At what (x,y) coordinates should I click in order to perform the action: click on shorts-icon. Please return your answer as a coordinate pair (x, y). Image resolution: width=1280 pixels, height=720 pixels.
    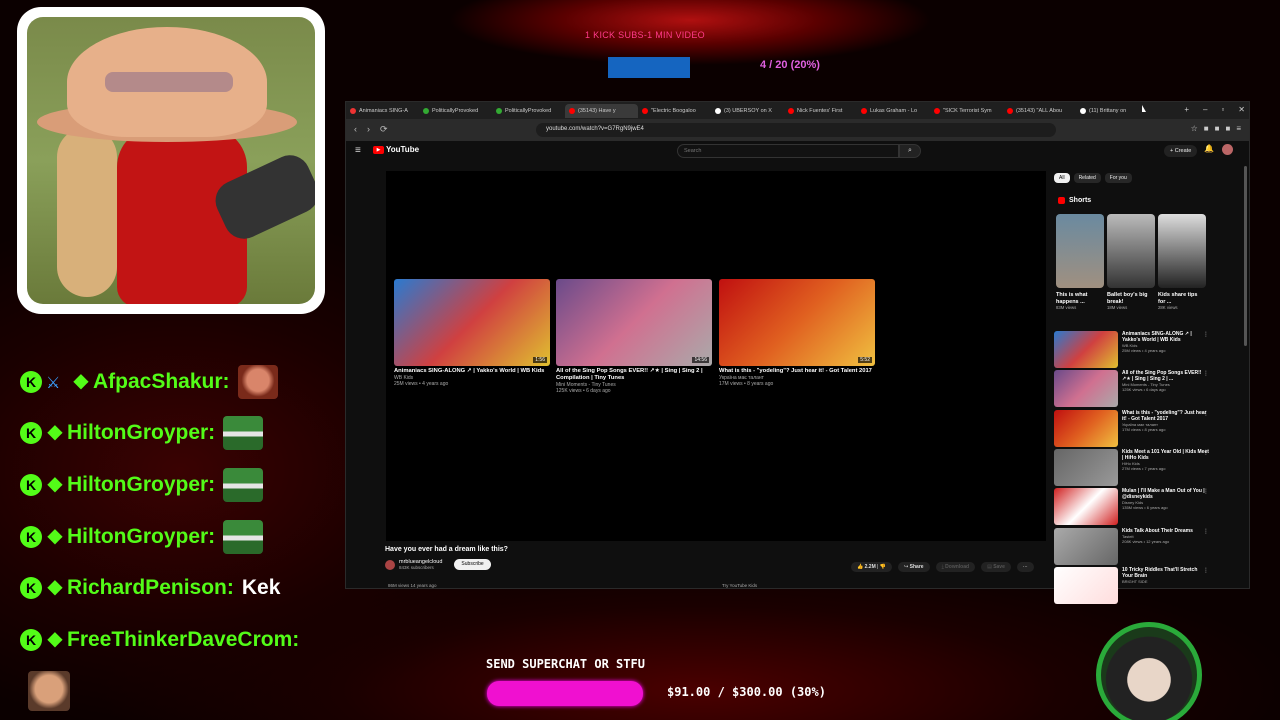
    Looking at the image, I should click on (1061, 200).